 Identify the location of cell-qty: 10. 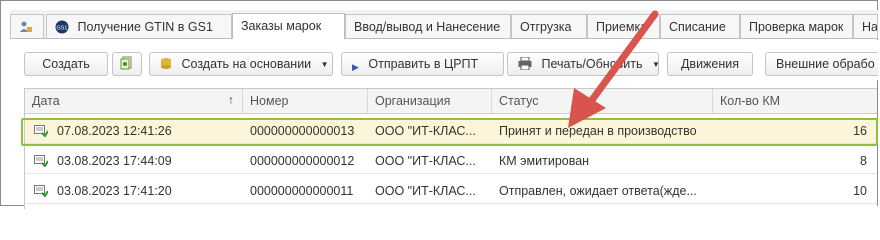
(860, 191).